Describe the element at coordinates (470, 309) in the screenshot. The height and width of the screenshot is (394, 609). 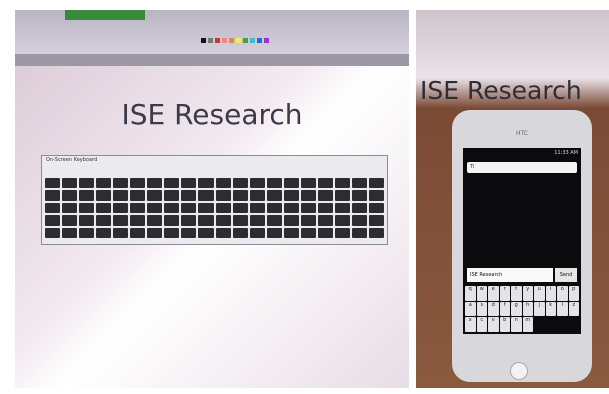
I see `phone-key: a` at that location.